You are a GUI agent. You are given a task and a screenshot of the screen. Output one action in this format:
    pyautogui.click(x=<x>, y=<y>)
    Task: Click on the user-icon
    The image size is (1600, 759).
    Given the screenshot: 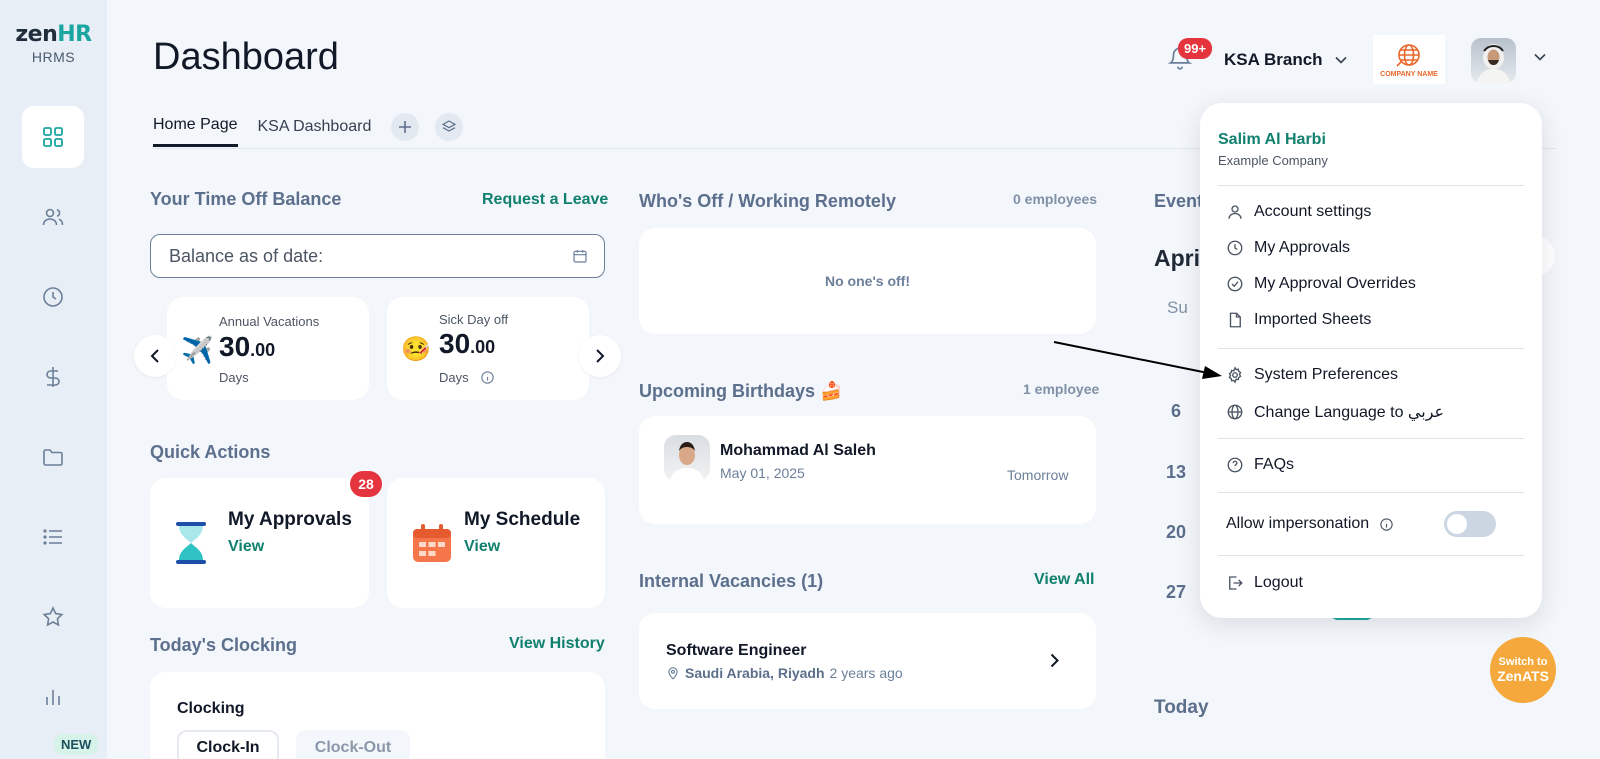 What is the action you would take?
    pyautogui.click(x=1235, y=212)
    